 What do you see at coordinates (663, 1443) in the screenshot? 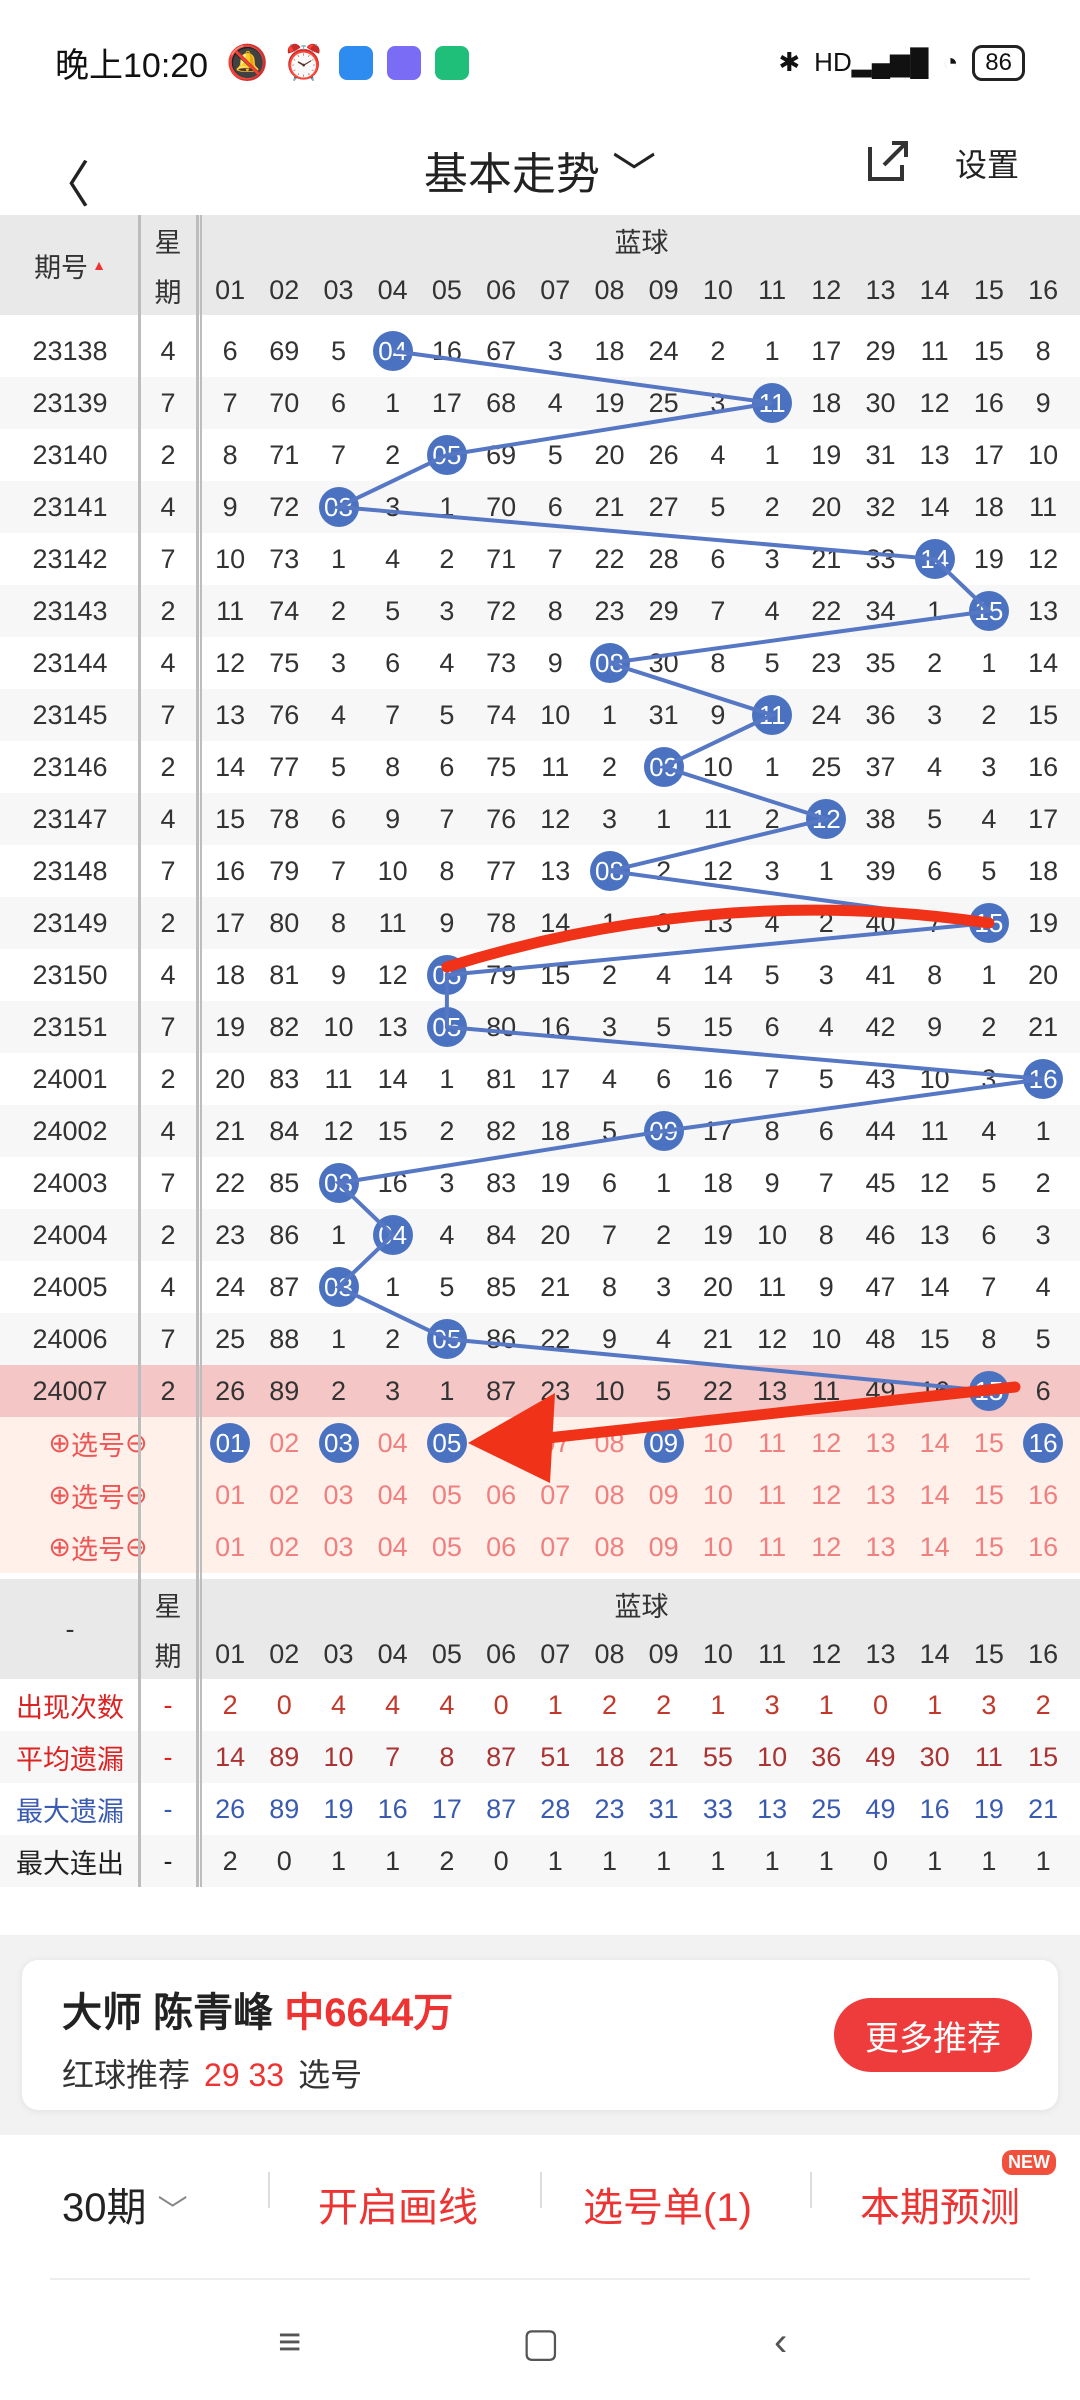
I see `selected-ball: 09` at bounding box center [663, 1443].